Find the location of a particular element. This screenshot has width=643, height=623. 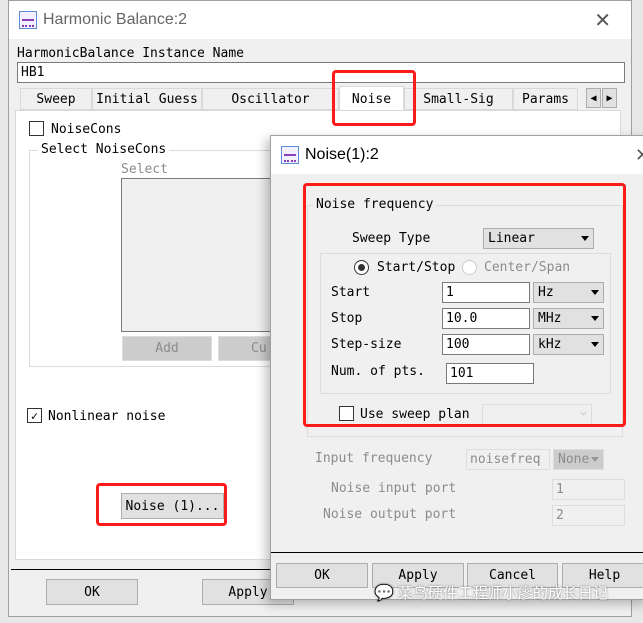

close-icon: ✕ is located at coordinates (602, 20).